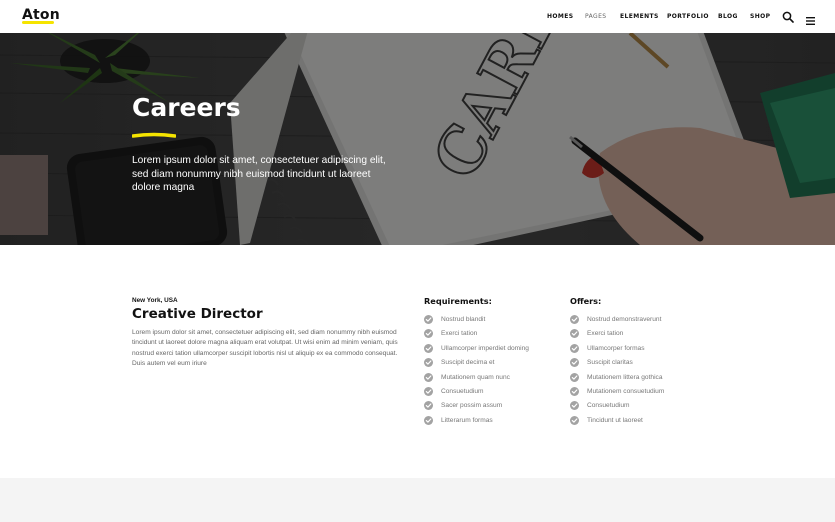 The width and height of the screenshot is (835, 522). What do you see at coordinates (417, 500) in the screenshot?
I see `footer-band` at bounding box center [417, 500].